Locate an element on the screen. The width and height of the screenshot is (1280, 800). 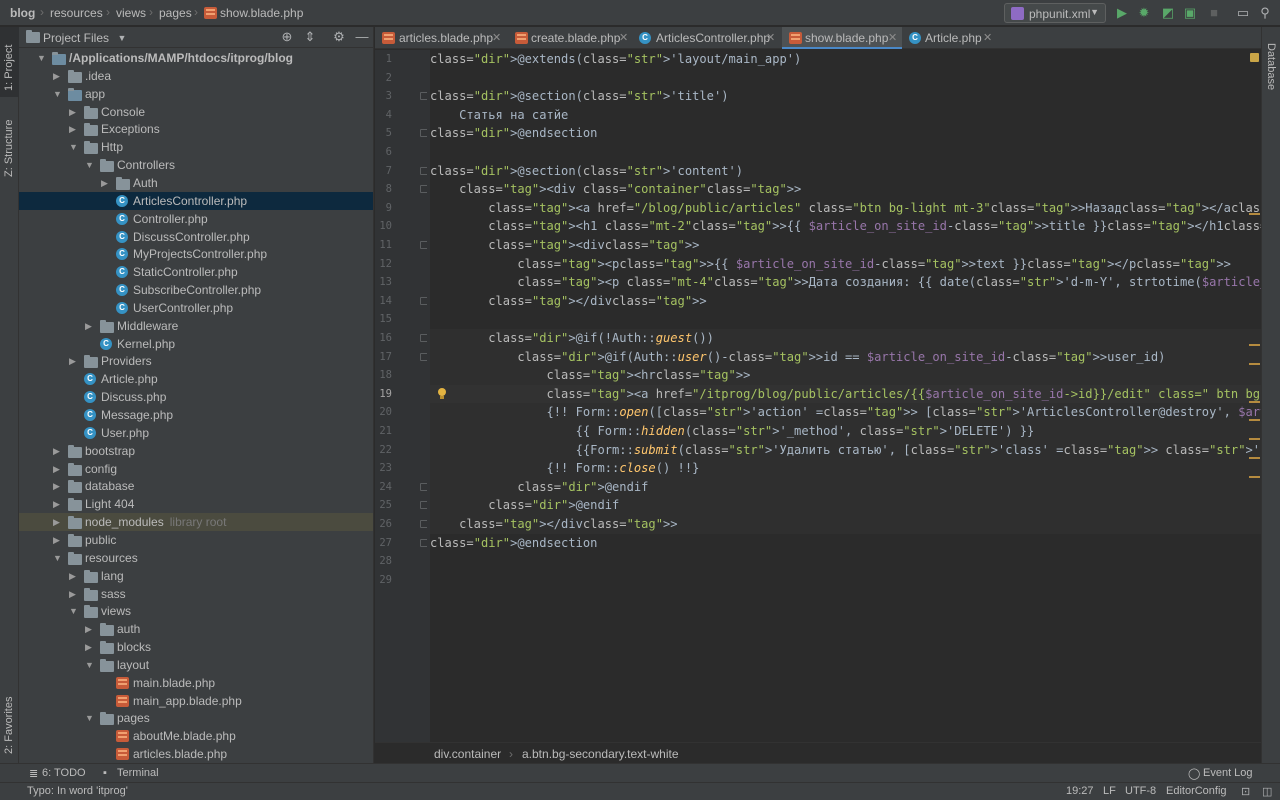
tree-item-middleware: ▶ Middleware is located at coordinates (196, 326).